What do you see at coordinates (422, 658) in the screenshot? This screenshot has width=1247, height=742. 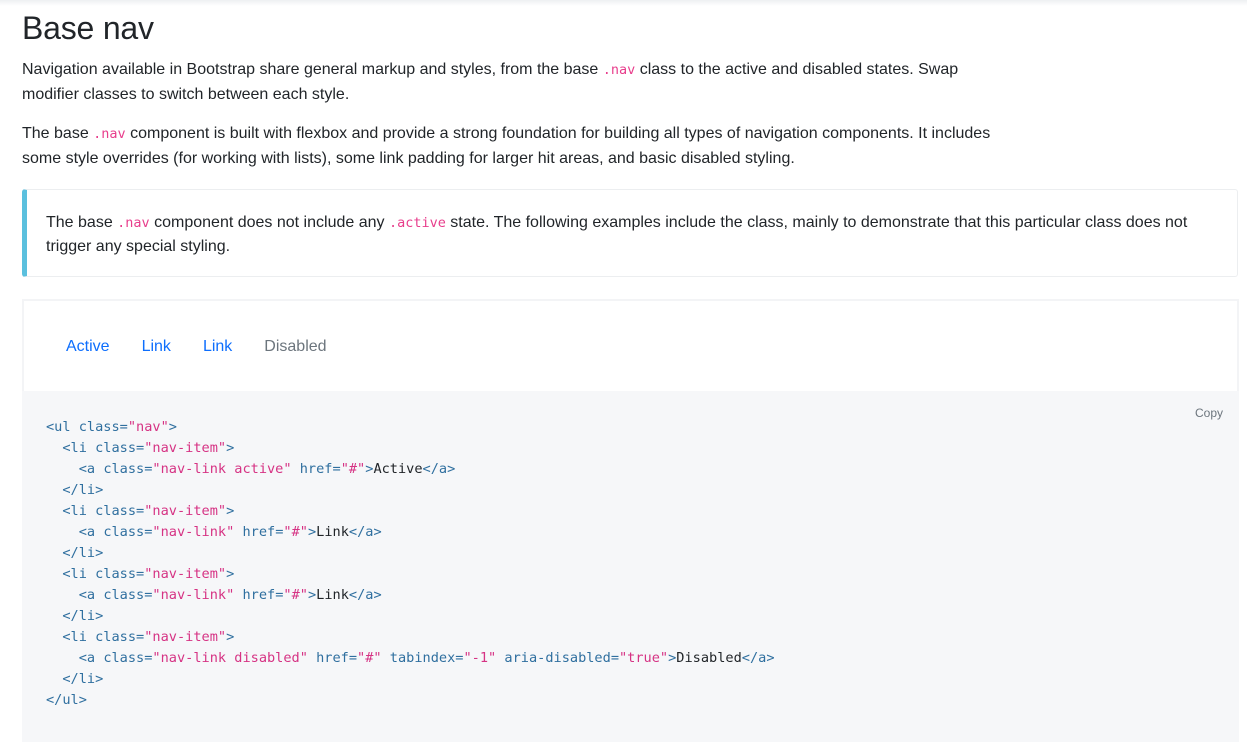 I see `code-token: tabindex` at bounding box center [422, 658].